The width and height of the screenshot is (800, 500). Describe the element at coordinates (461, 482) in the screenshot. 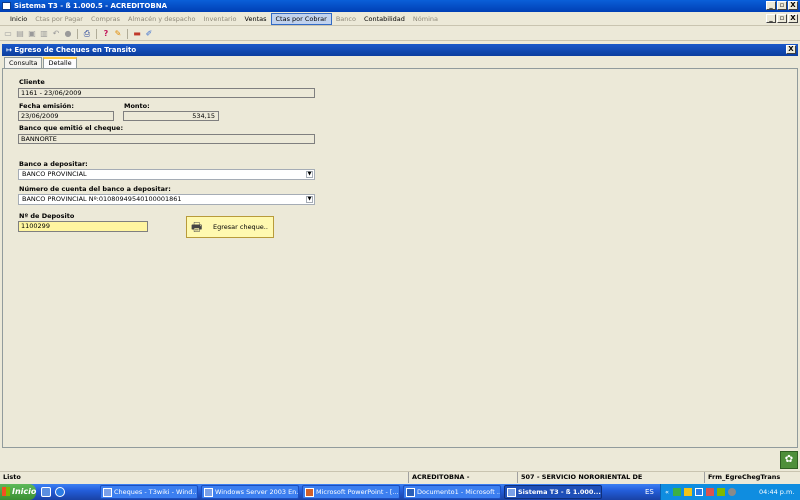

I see `status-user: ACREDITOBNA - ZULMI,MUÑOZ` at that location.